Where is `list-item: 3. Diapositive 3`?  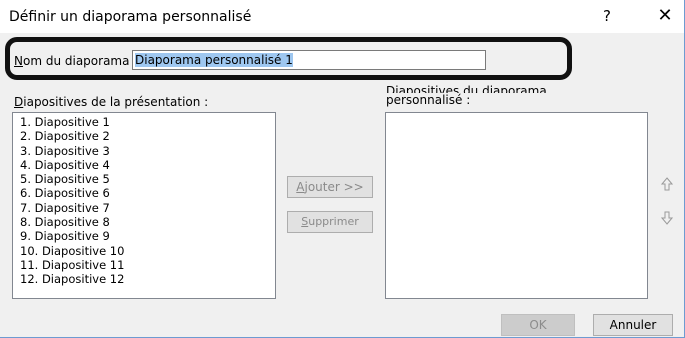
list-item: 3. Diapositive 3 is located at coordinates (147, 151).